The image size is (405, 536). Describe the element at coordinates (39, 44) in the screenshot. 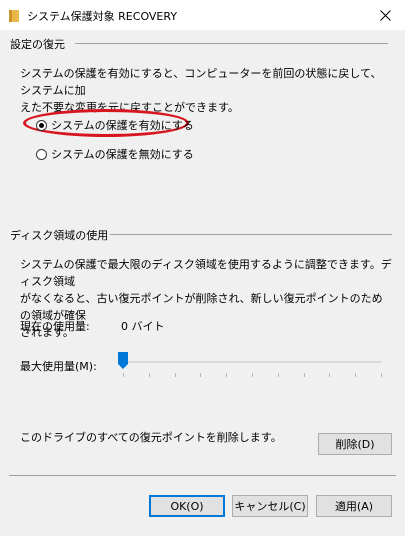

I see `restore-settings-legend: 設定の復元` at that location.